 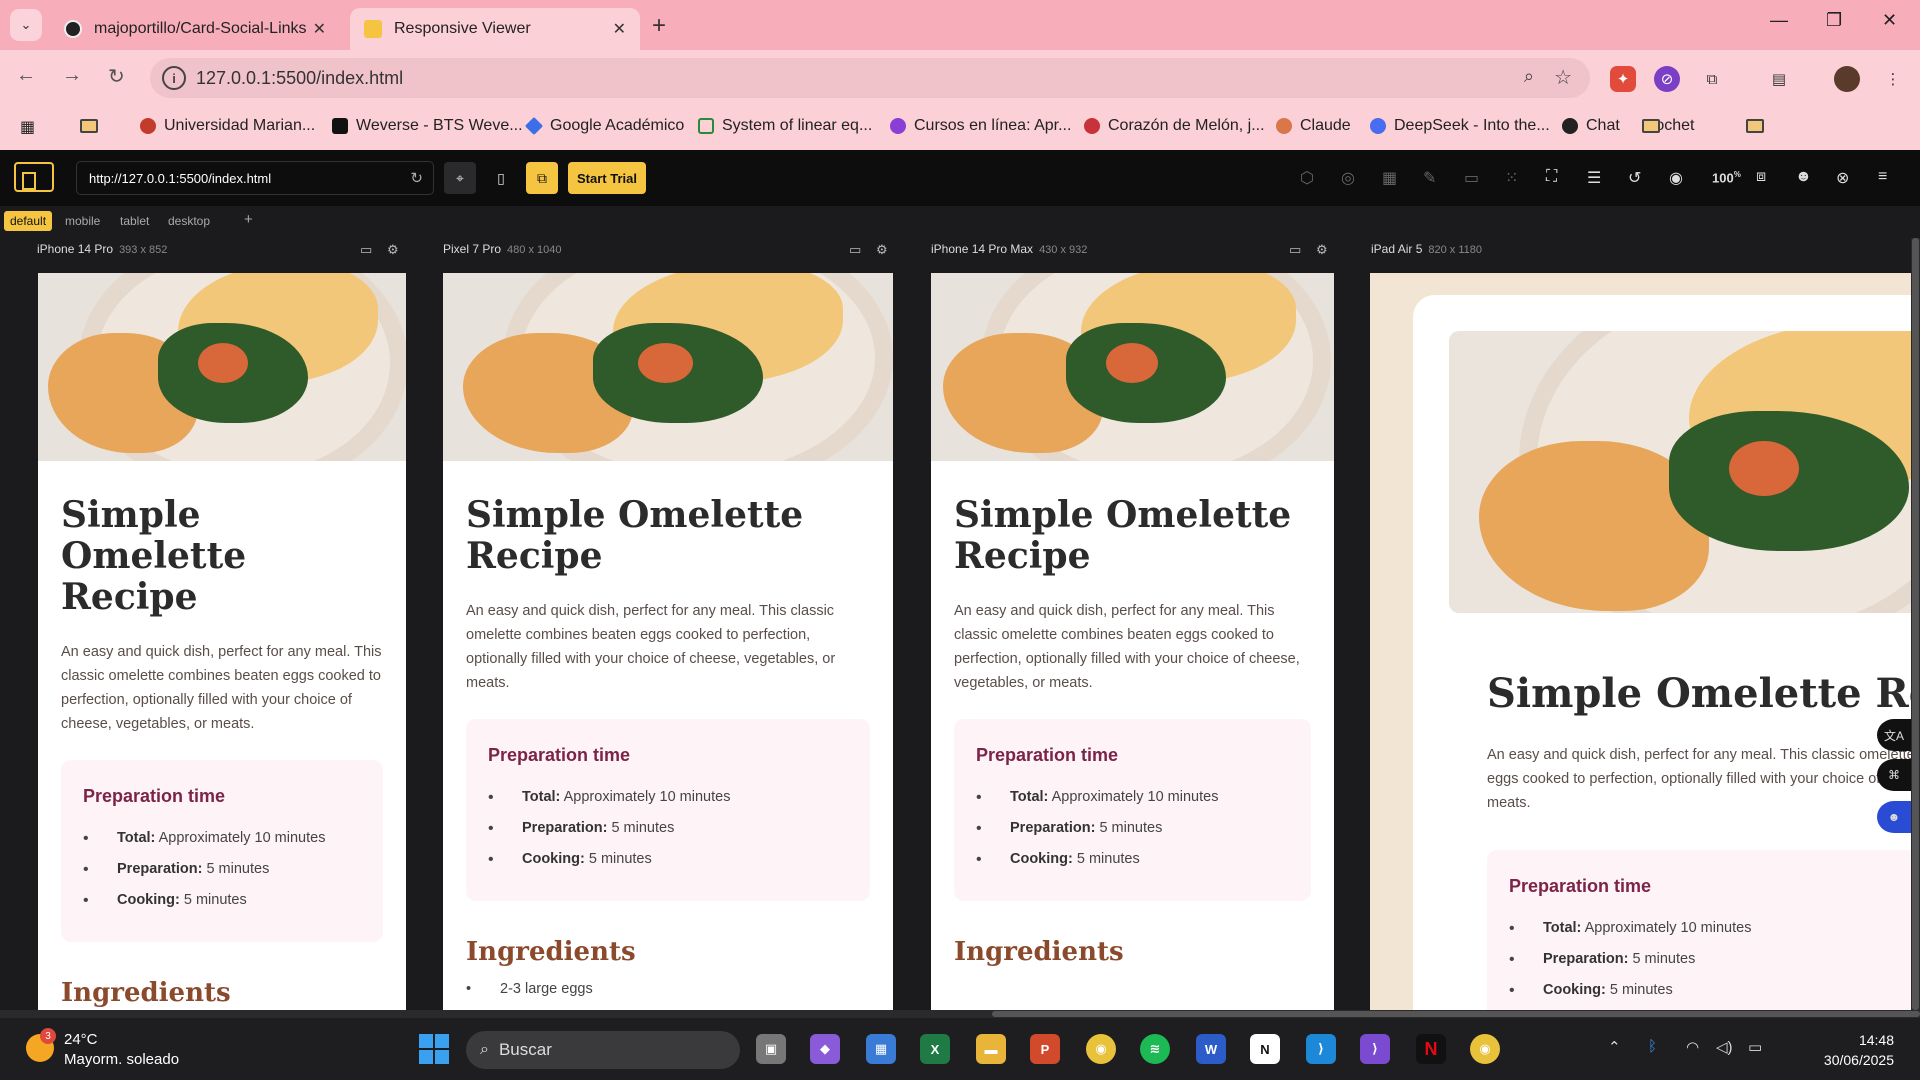 What do you see at coordinates (1779, 20) in the screenshot?
I see `minimize-icon: —` at bounding box center [1779, 20].